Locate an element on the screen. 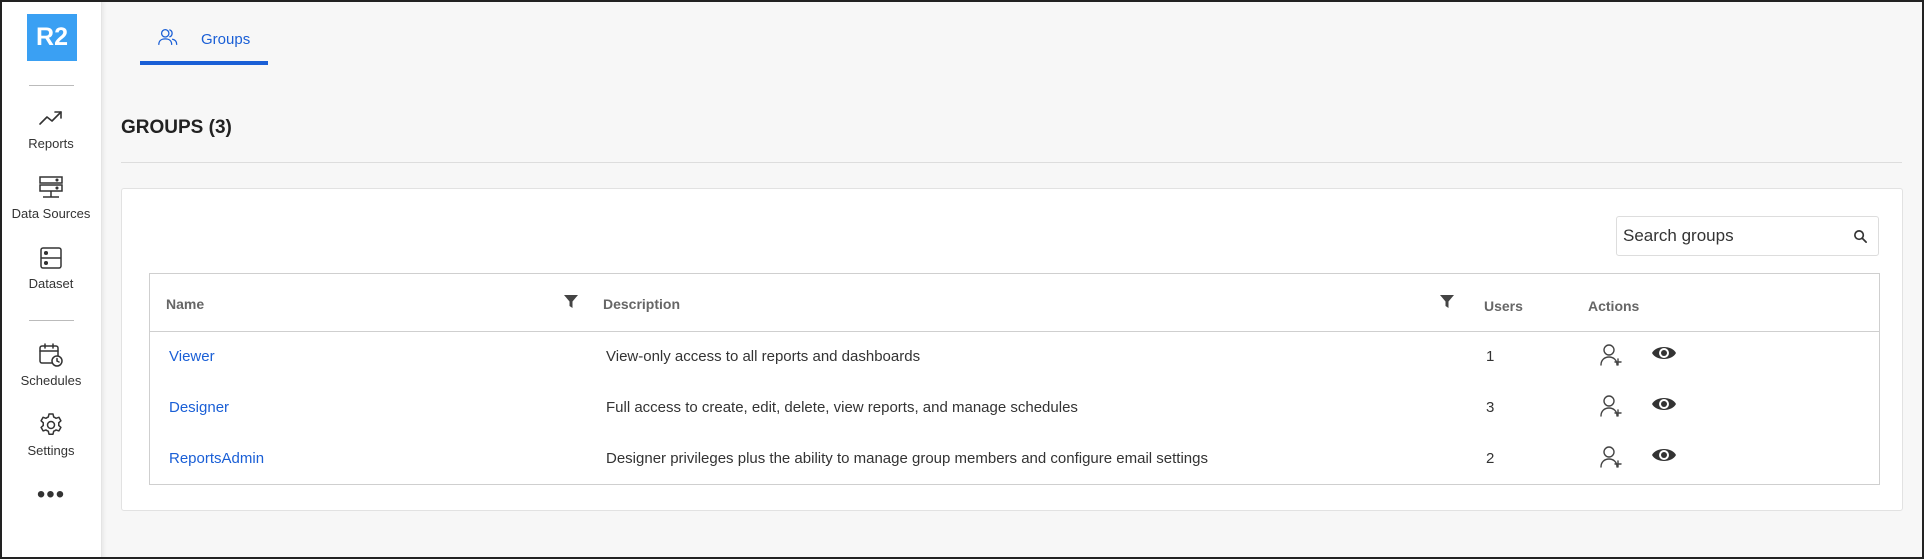 The image size is (1924, 559). calendar-clock-icon is located at coordinates (51, 355).